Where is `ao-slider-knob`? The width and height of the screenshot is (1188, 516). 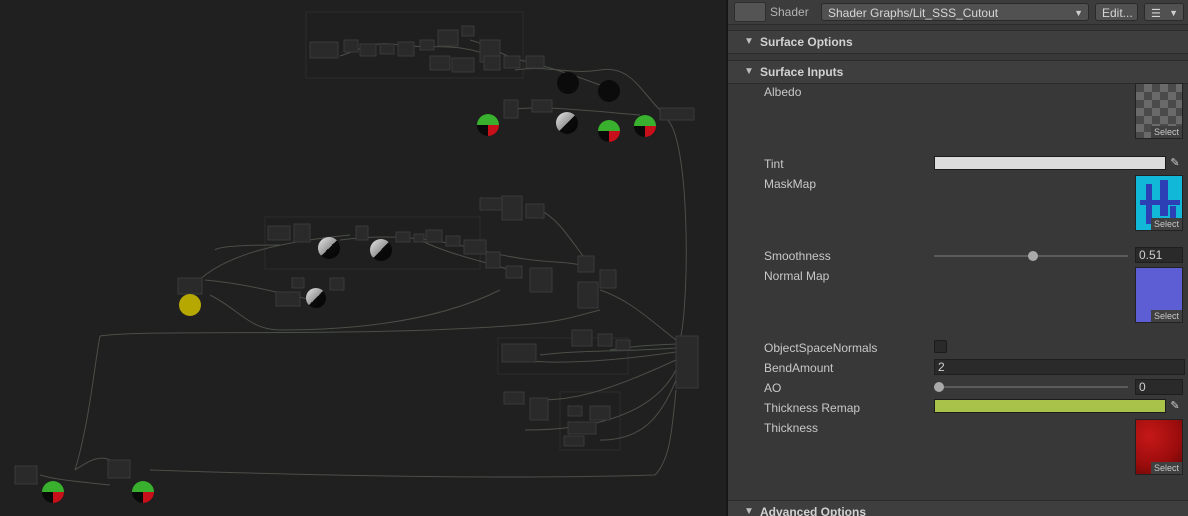 ao-slider-knob is located at coordinates (939, 387).